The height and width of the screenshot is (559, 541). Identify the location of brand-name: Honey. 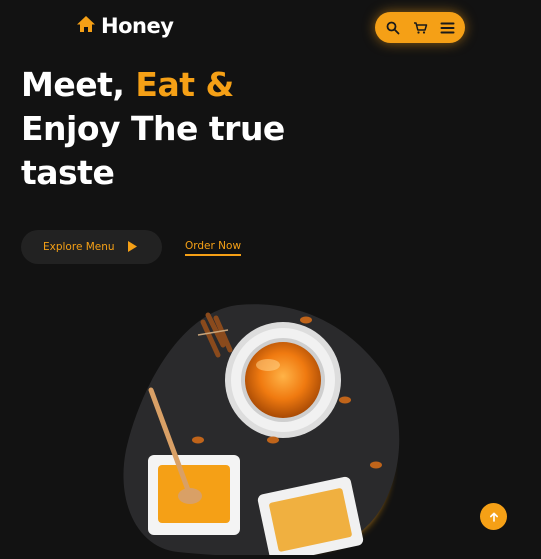
(137, 26).